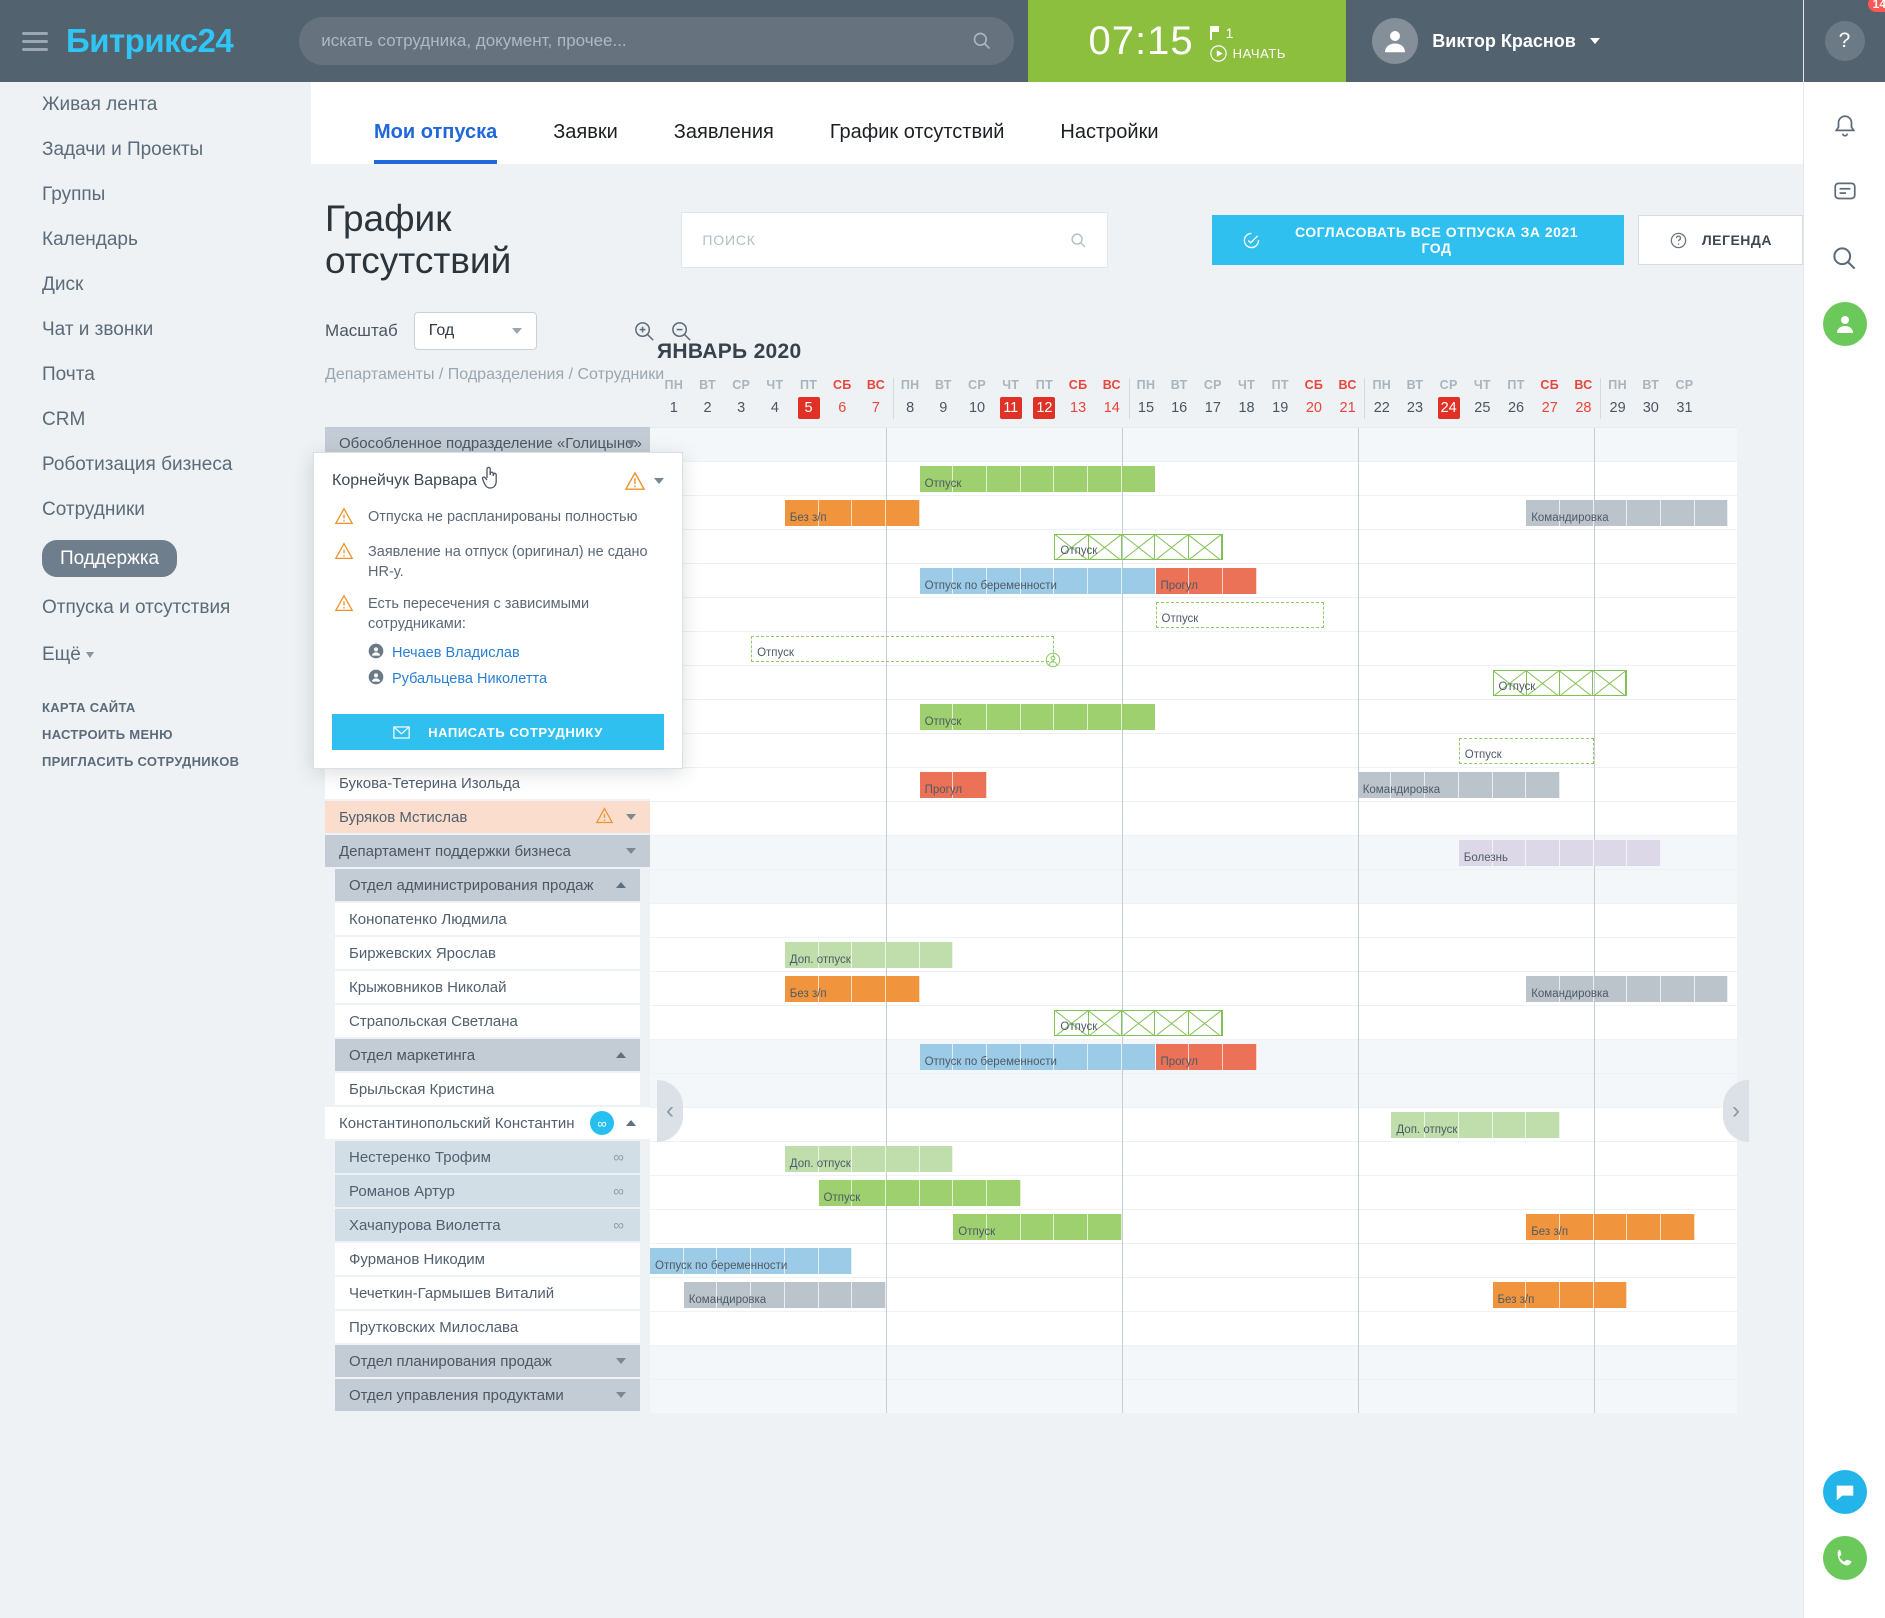  What do you see at coordinates (487, 1021) in the screenshot?
I see `employee-row: Страпольская Светлана` at bounding box center [487, 1021].